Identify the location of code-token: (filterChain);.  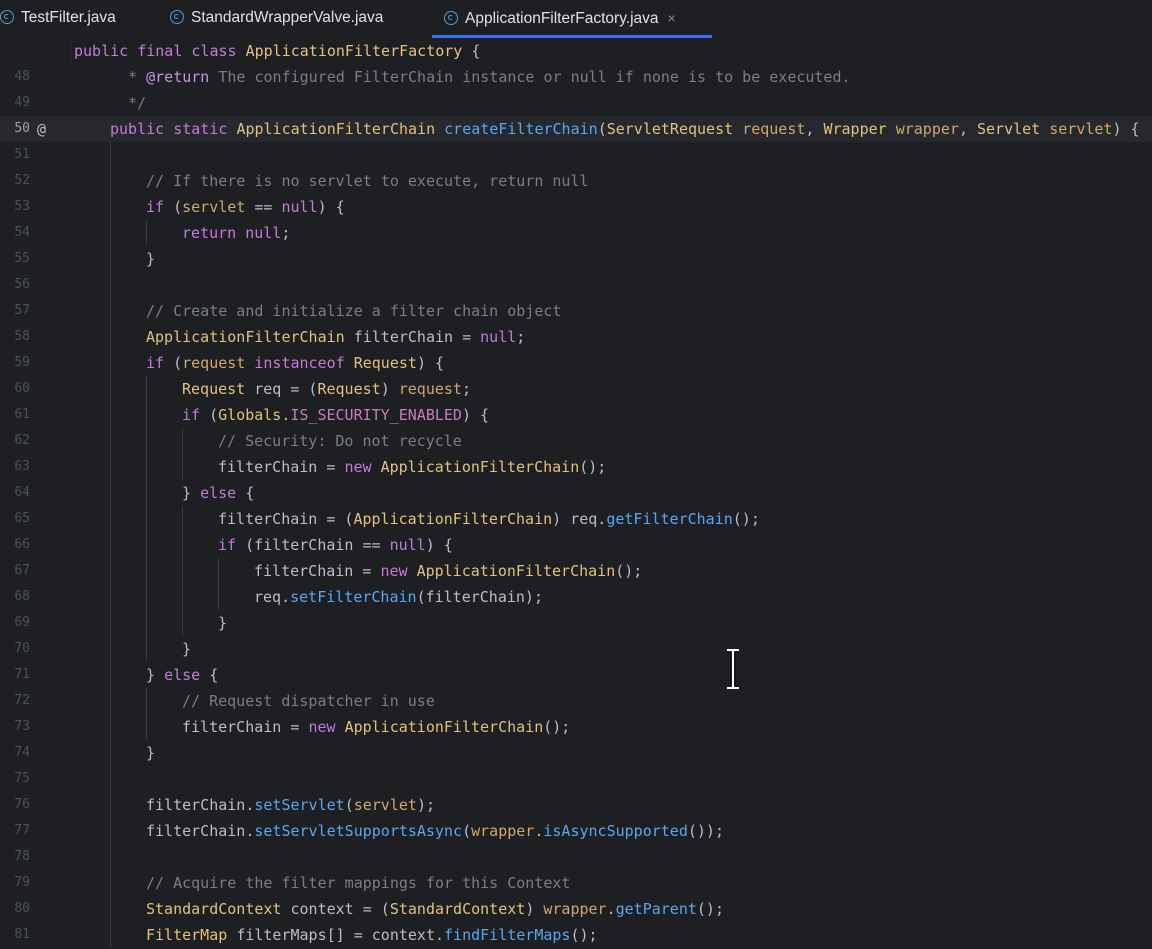
(479, 597).